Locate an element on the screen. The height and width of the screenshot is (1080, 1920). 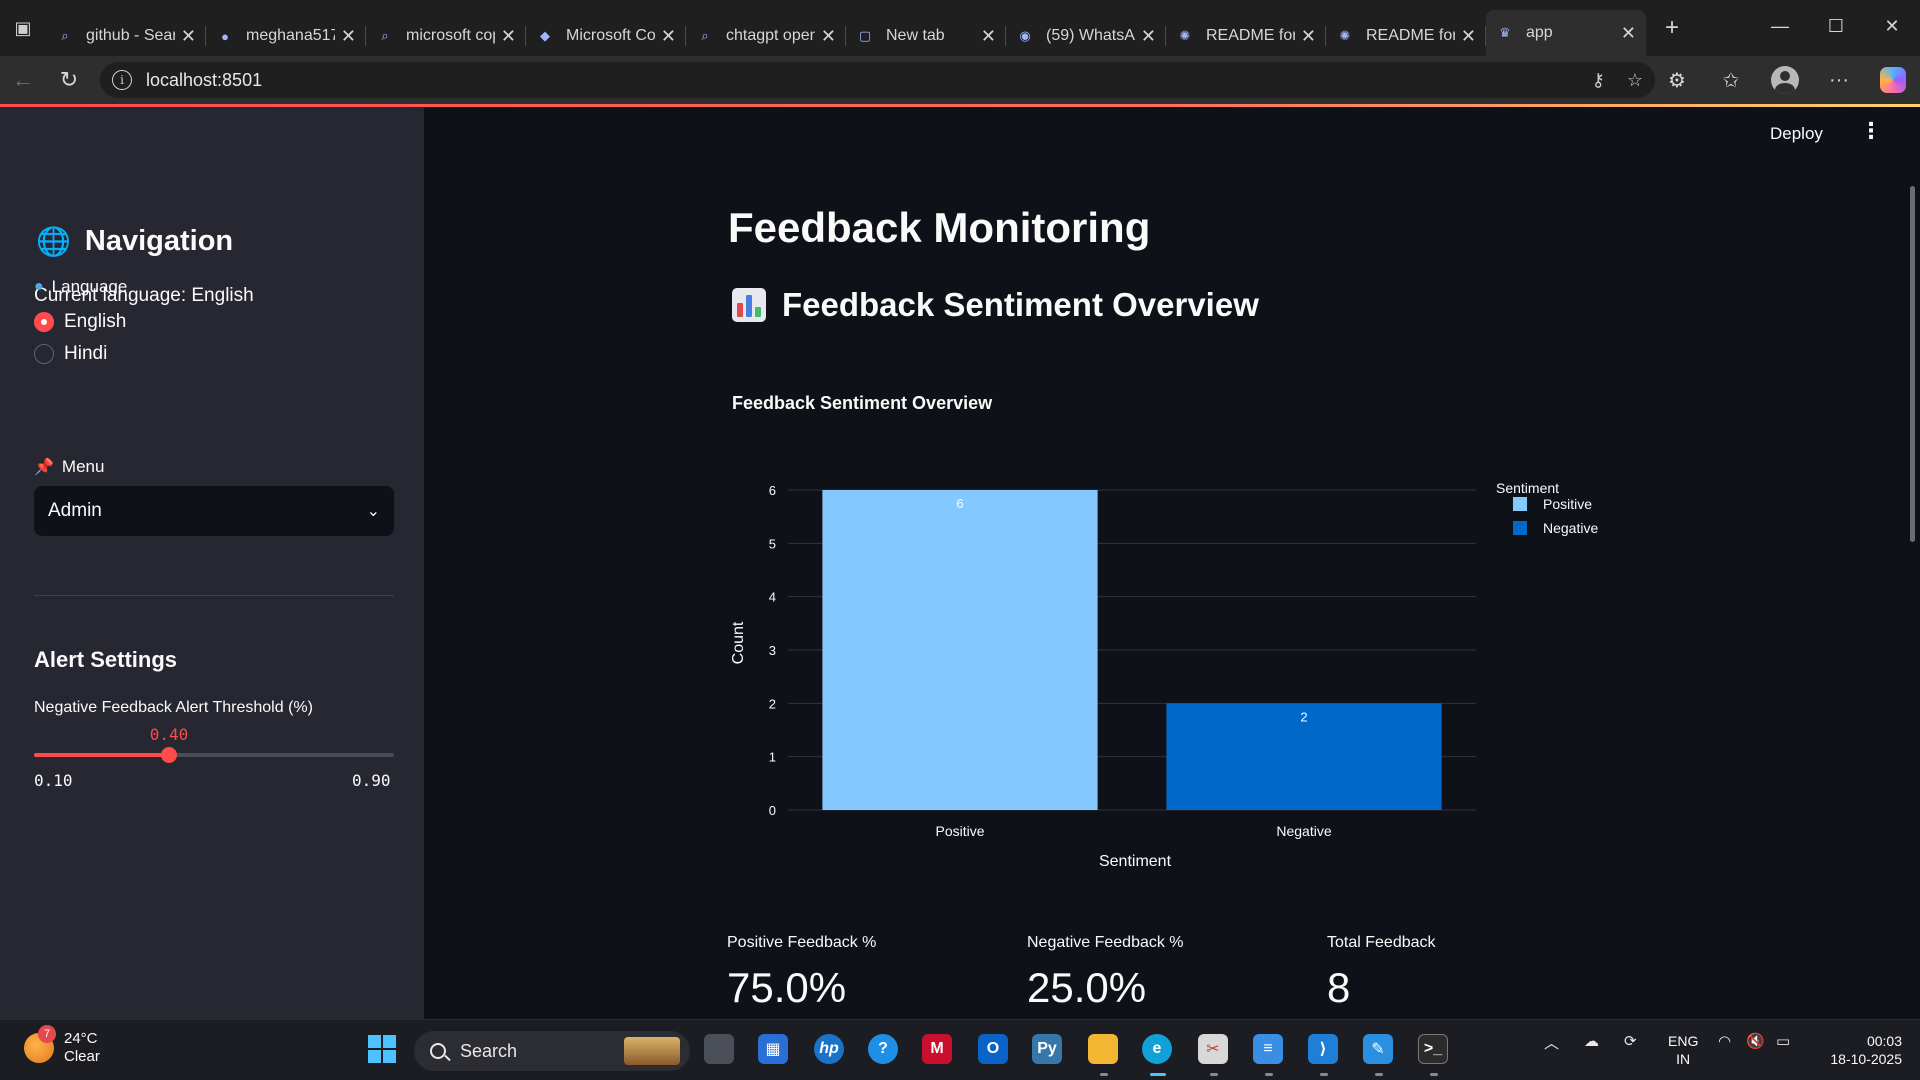
threshold-slider-track is located at coordinates (214, 755).